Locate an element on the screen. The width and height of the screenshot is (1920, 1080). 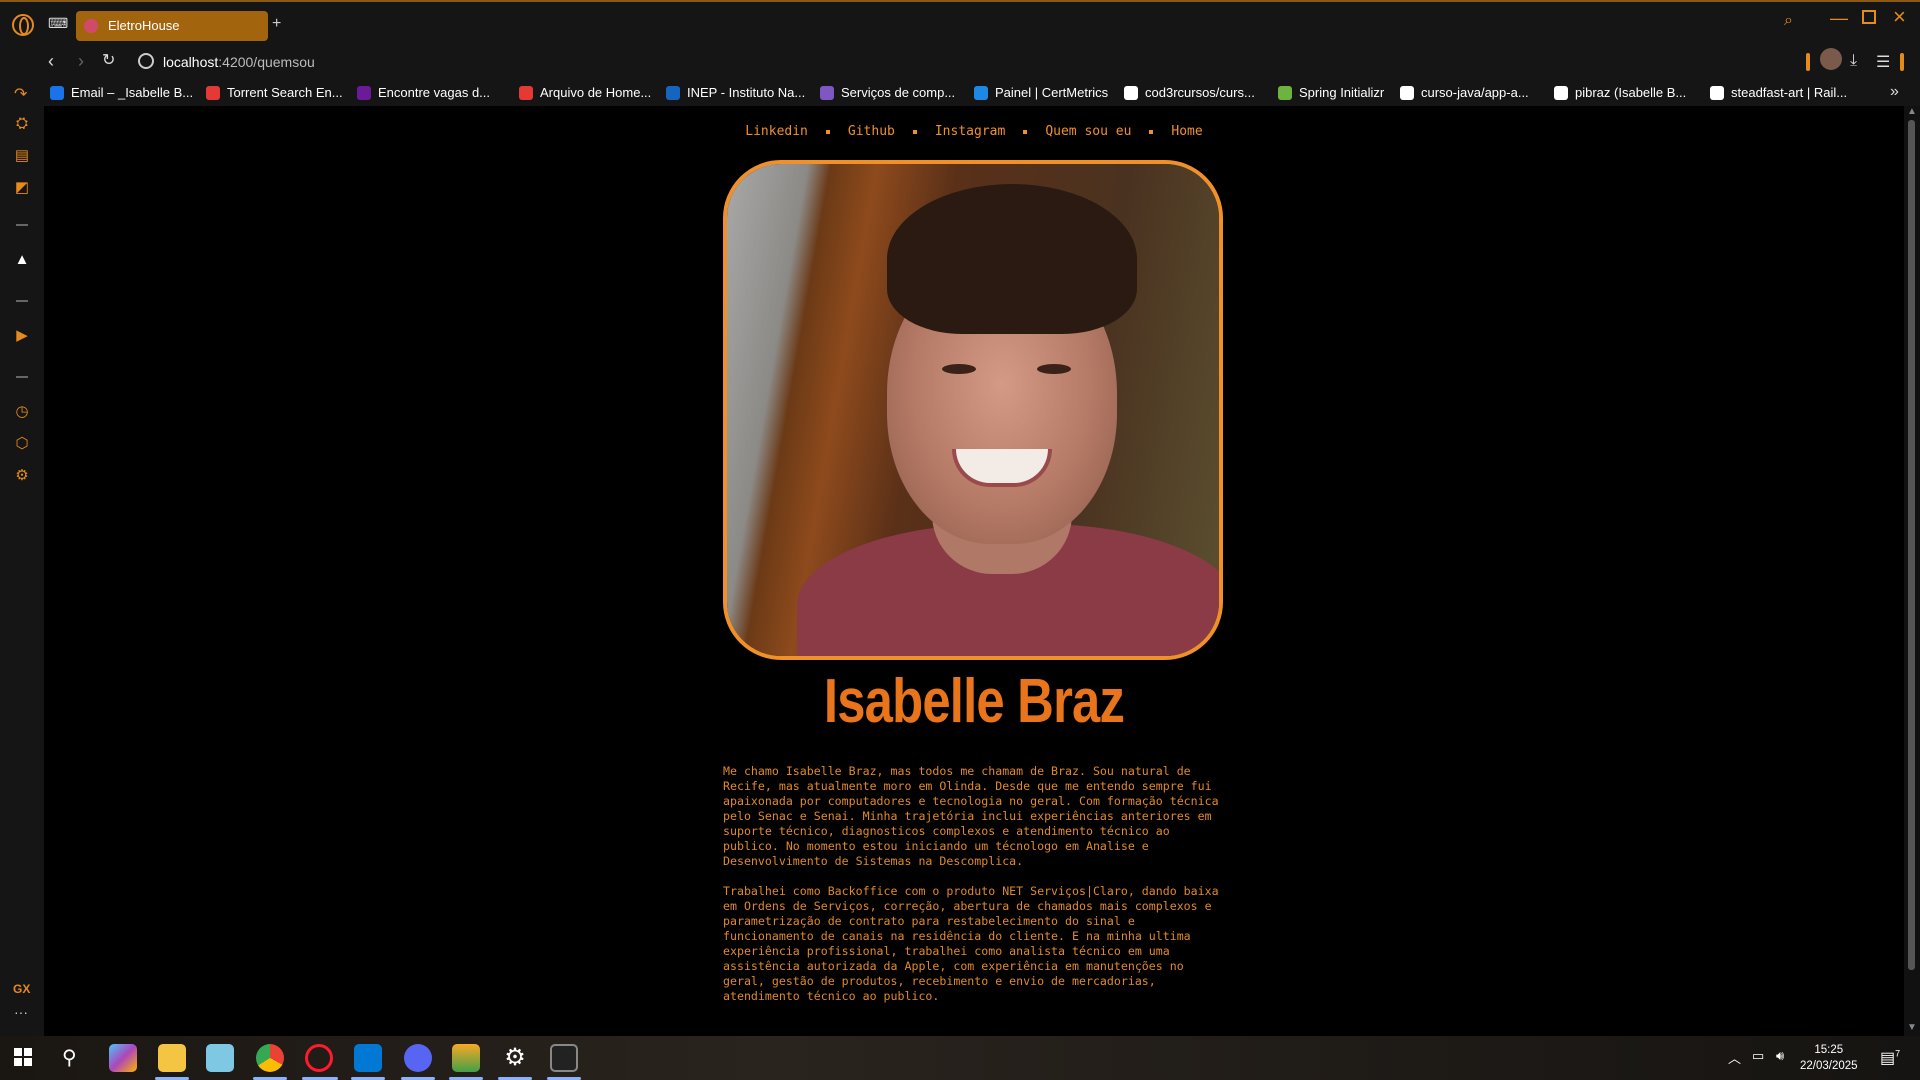
browser-titlebar: ⌨ EletroHouse + ⌕ — × is located at coordinates (960, 22).